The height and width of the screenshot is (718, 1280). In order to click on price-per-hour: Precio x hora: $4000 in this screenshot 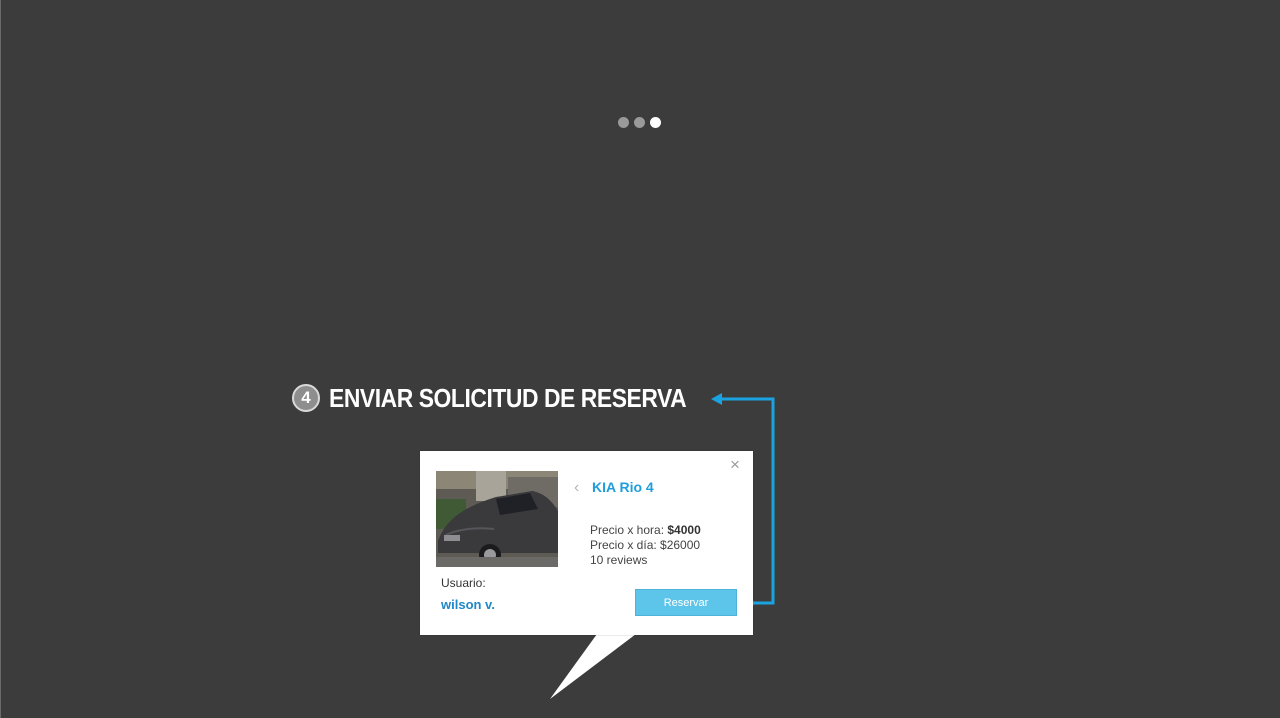, I will do `click(645, 530)`.